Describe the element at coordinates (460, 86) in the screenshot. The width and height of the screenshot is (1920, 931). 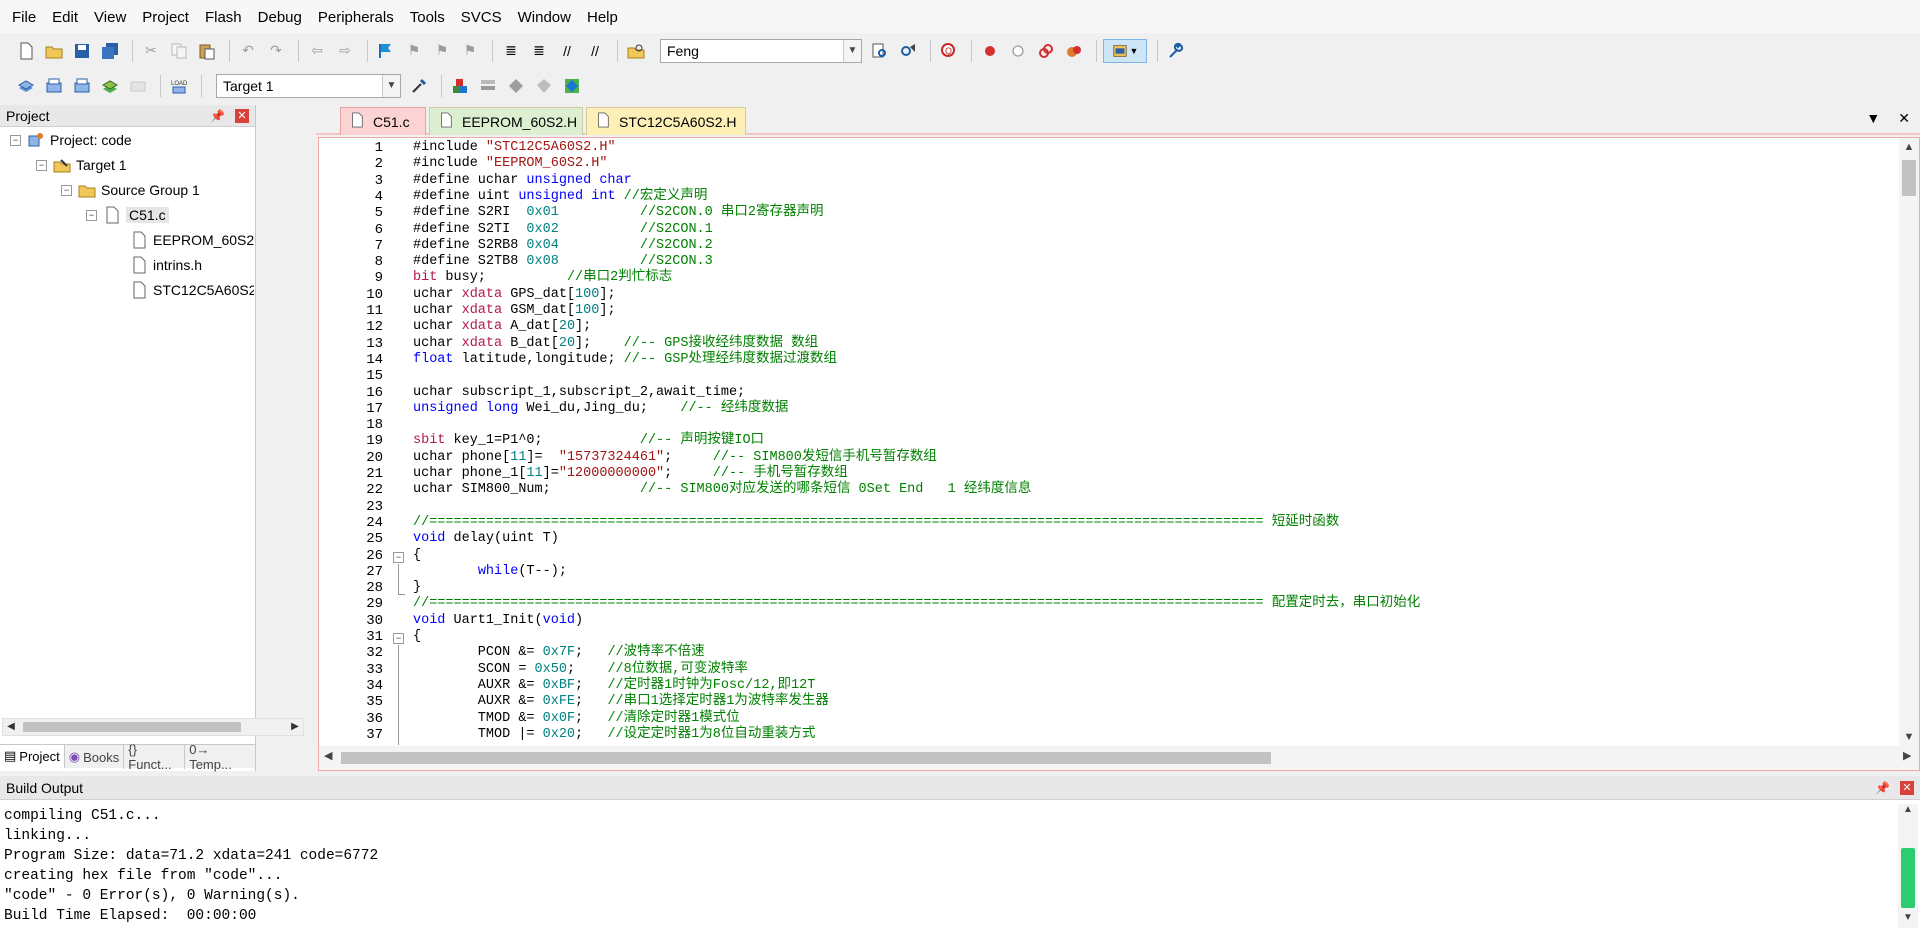
I see `manage-components-icon` at that location.